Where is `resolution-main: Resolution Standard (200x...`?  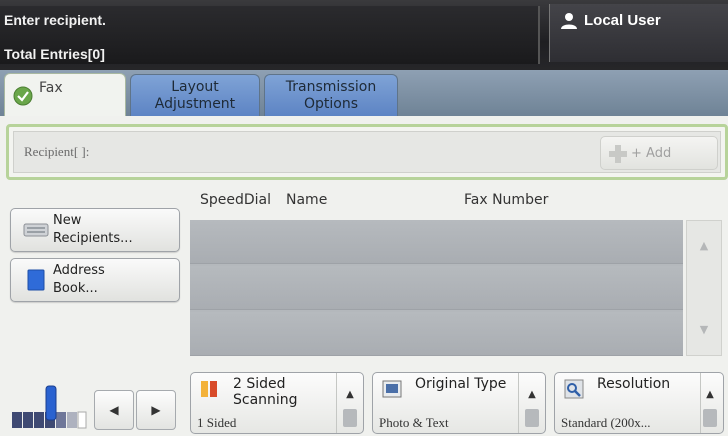
resolution-main: Resolution Standard (200x... is located at coordinates (628, 403).